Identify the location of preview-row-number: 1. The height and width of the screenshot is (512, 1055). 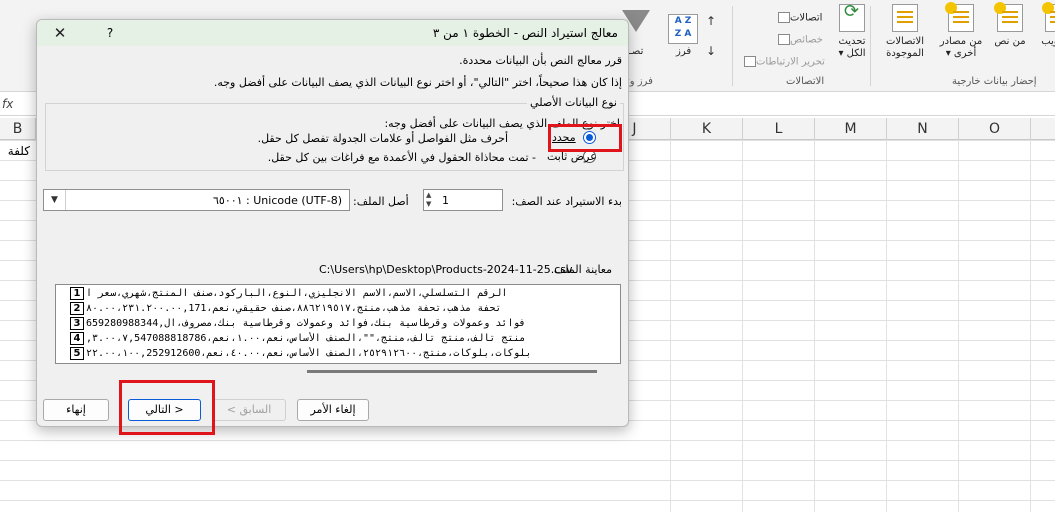
(77, 293).